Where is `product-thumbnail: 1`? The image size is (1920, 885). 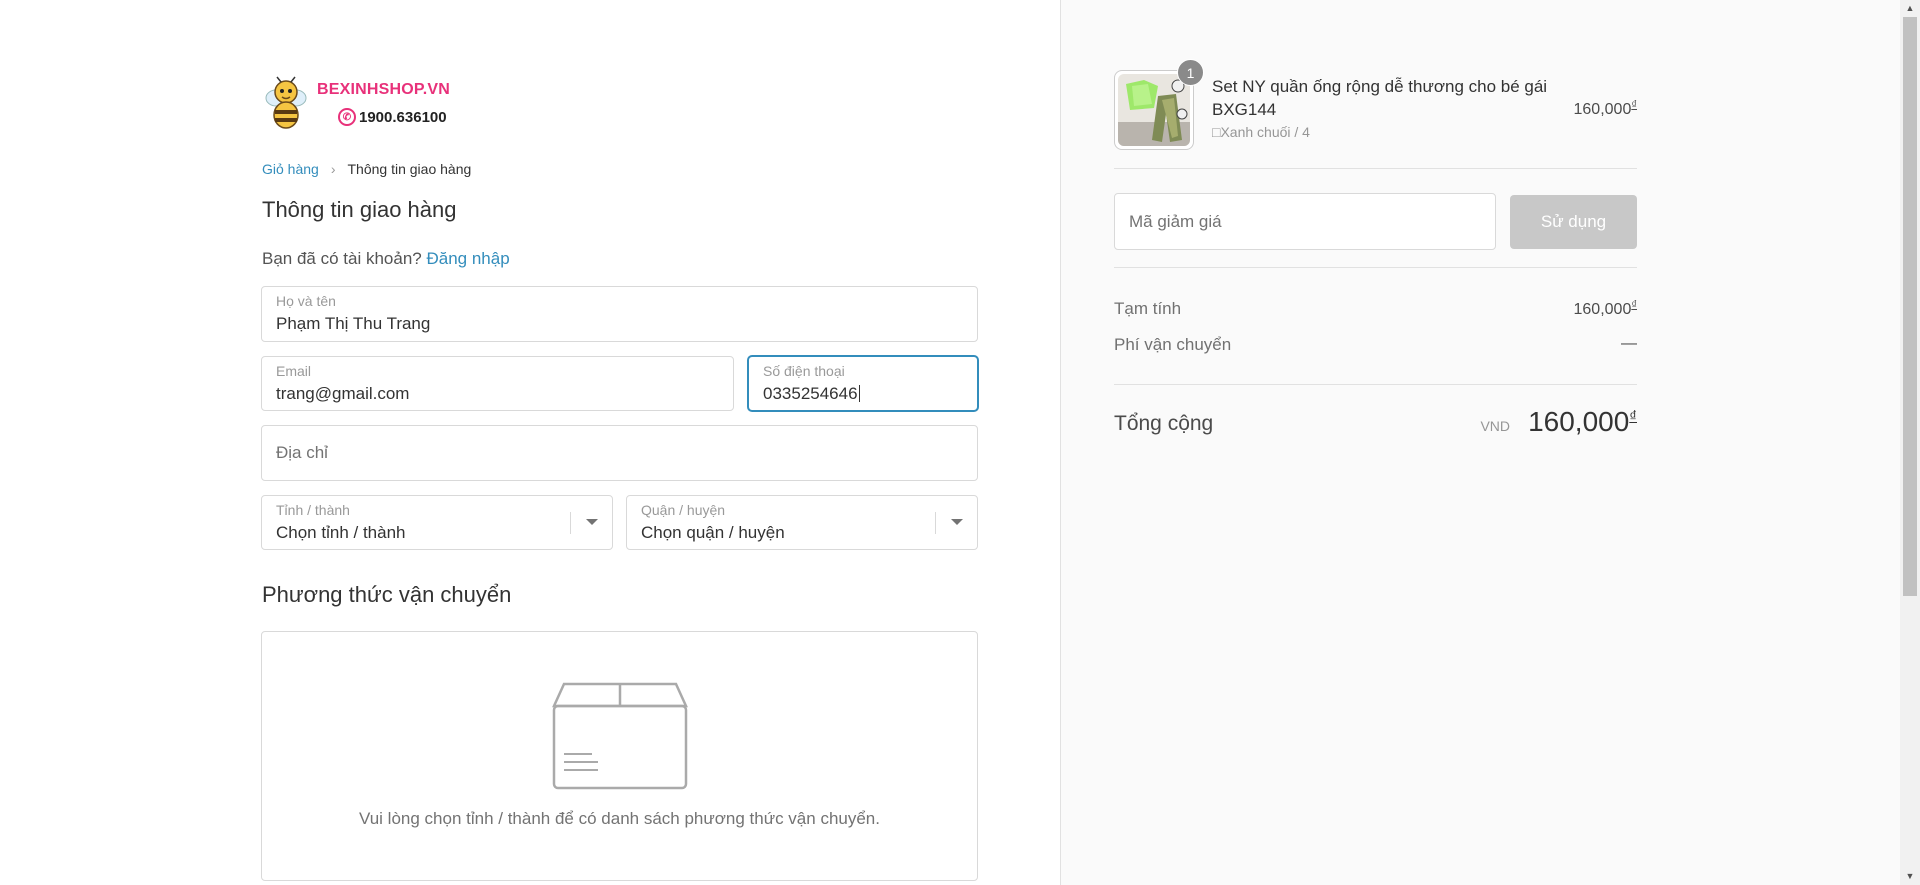 product-thumbnail: 1 is located at coordinates (1159, 104).